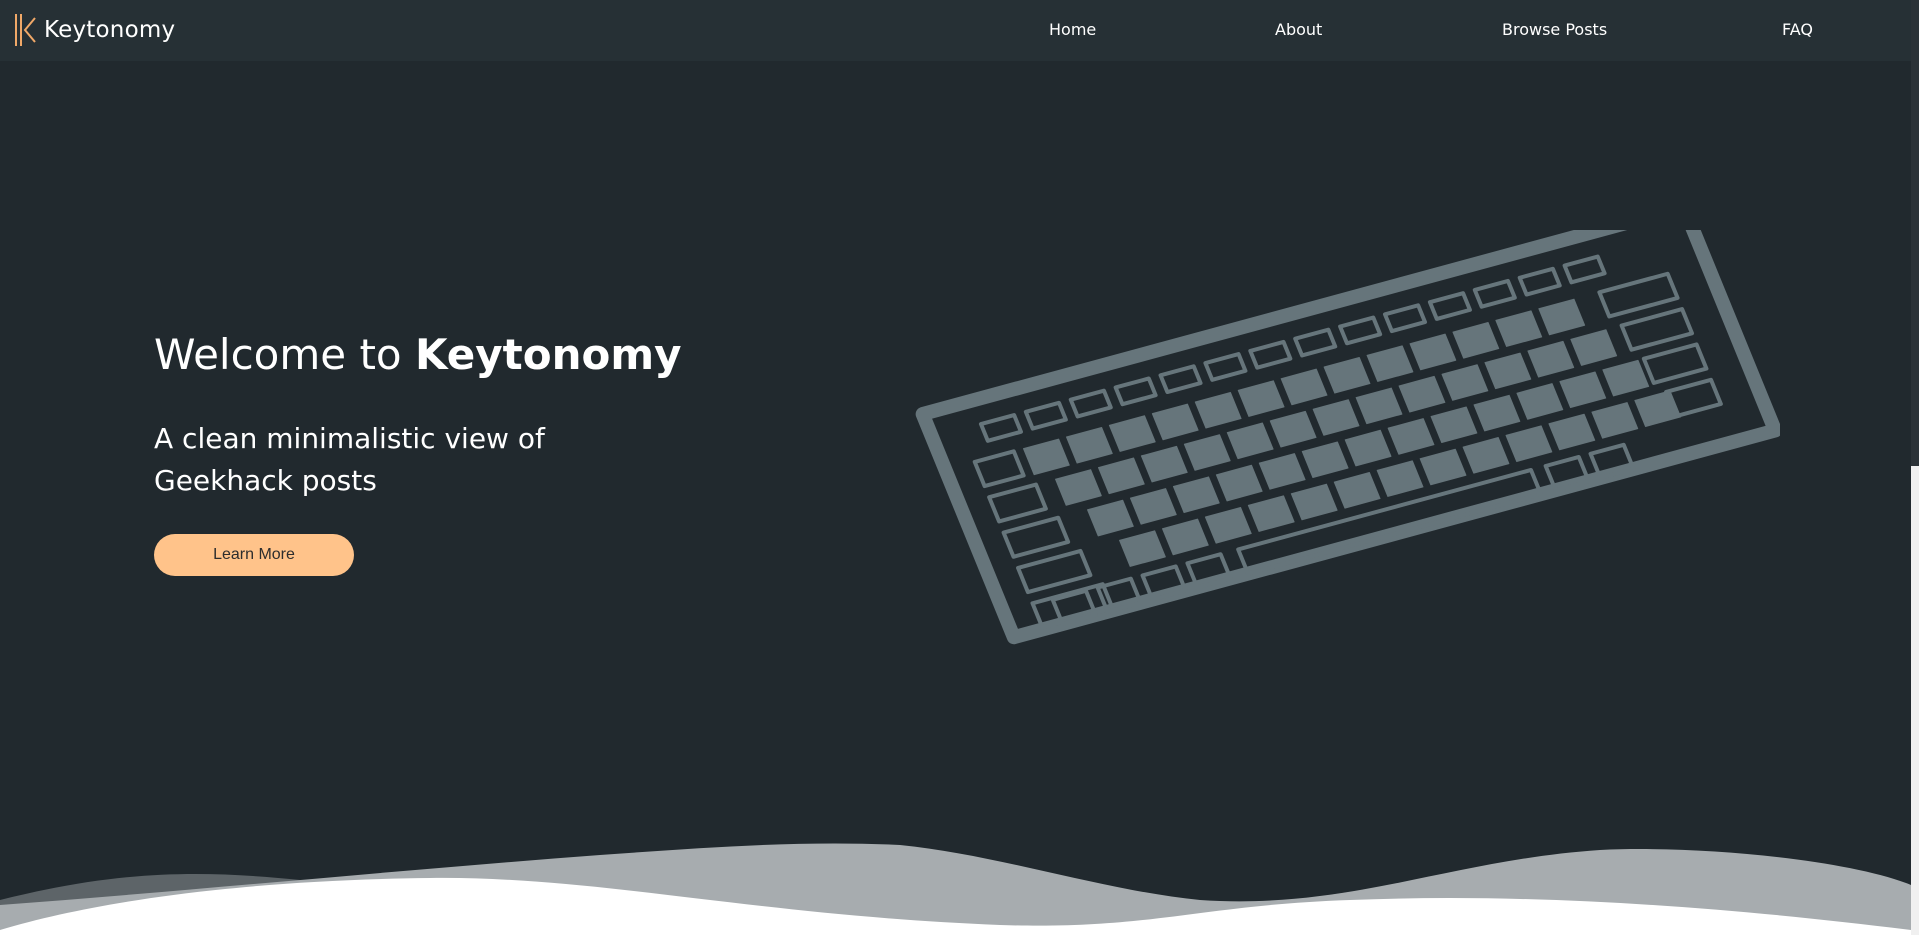 This screenshot has height=935, width=1919. I want to click on nav-faq-link: FAQ, so click(1797, 29).